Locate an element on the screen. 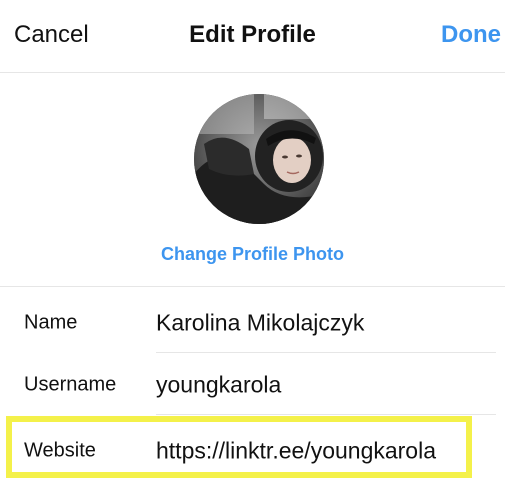  website-field: https://linktr.ee/youngkarola is located at coordinates (296, 451).